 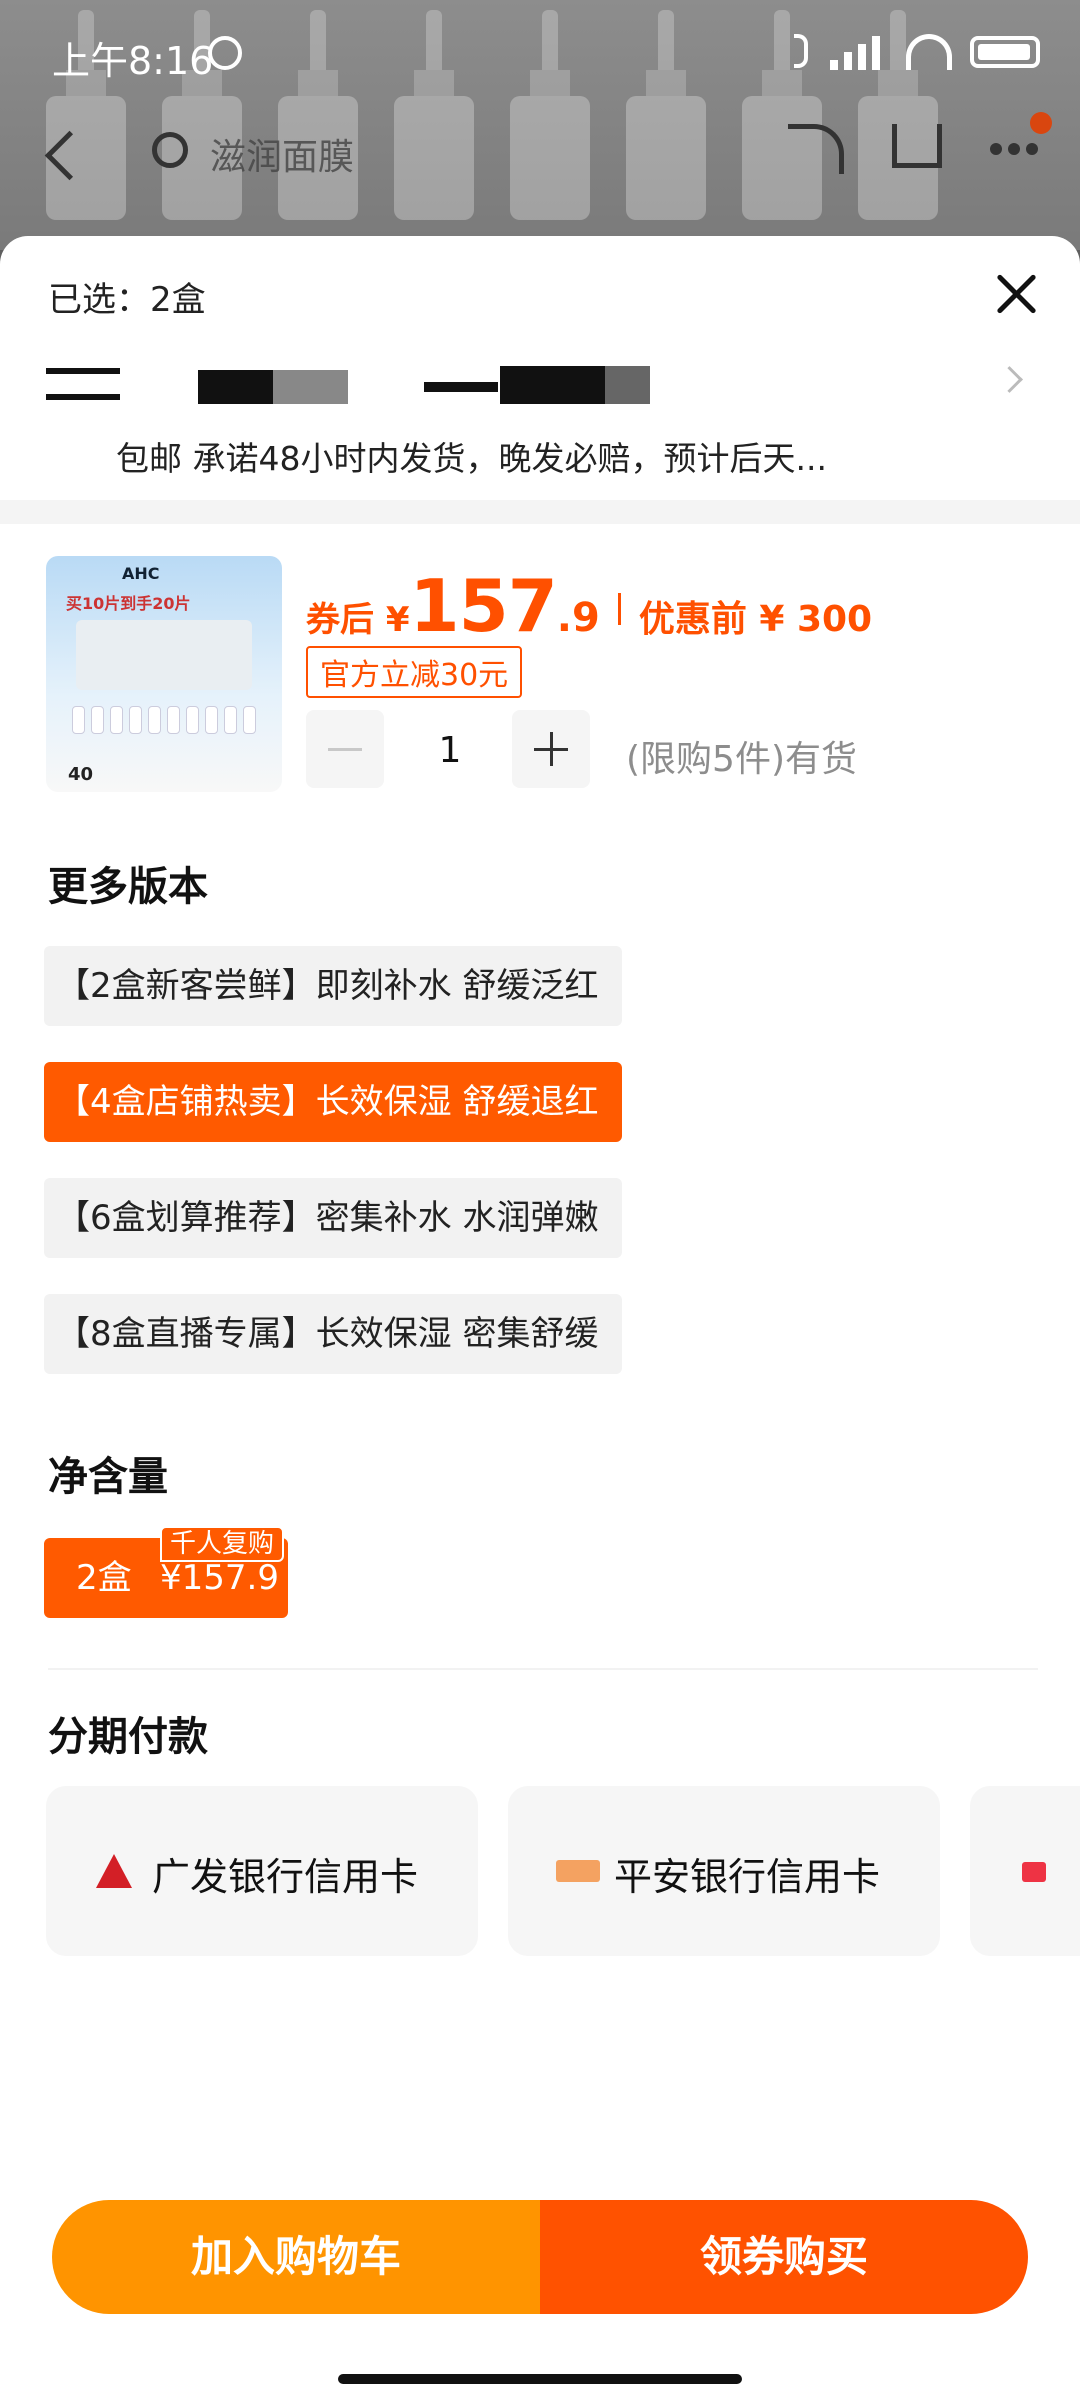 What do you see at coordinates (450, 750) in the screenshot?
I see `quantity-value: 1` at bounding box center [450, 750].